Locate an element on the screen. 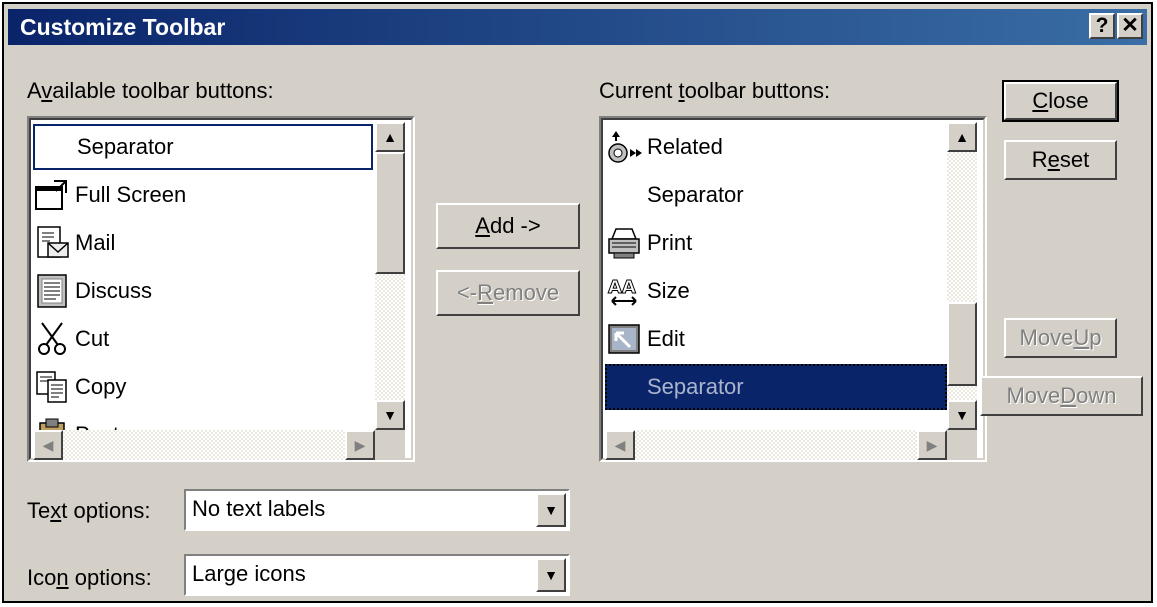 The image size is (1157, 607). printer-icon is located at coordinates (624, 243).